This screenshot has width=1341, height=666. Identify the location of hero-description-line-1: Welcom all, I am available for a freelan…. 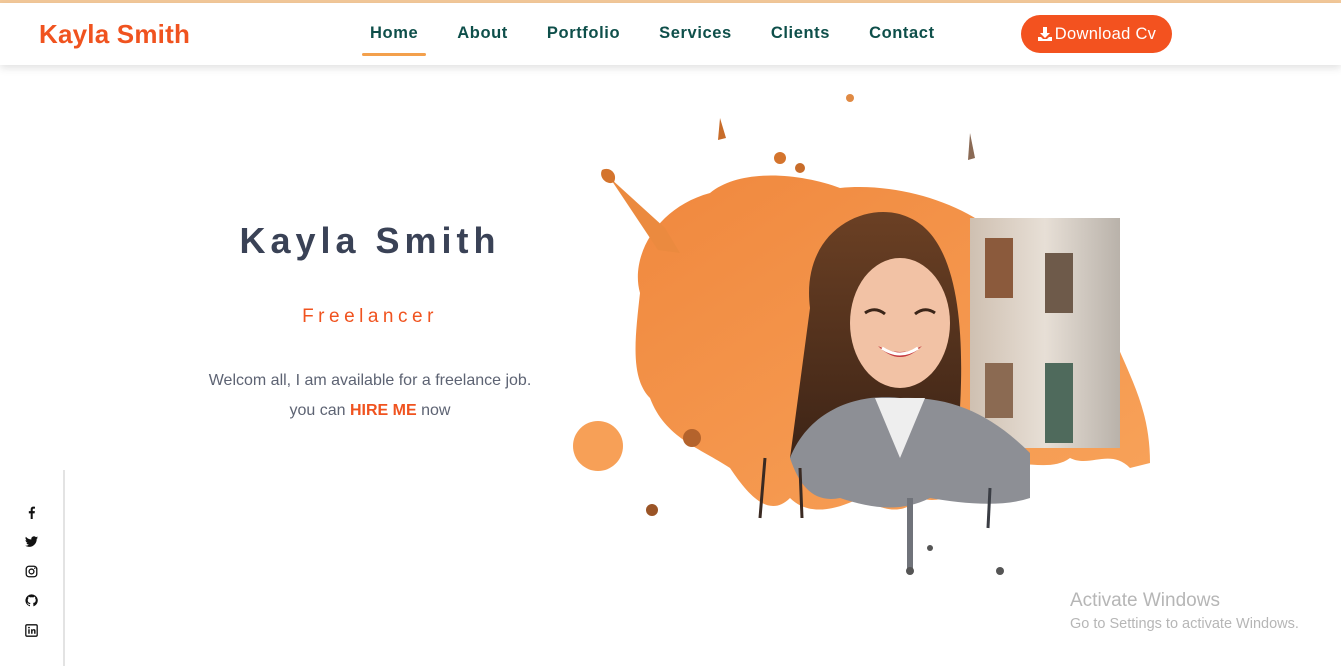
(370, 380).